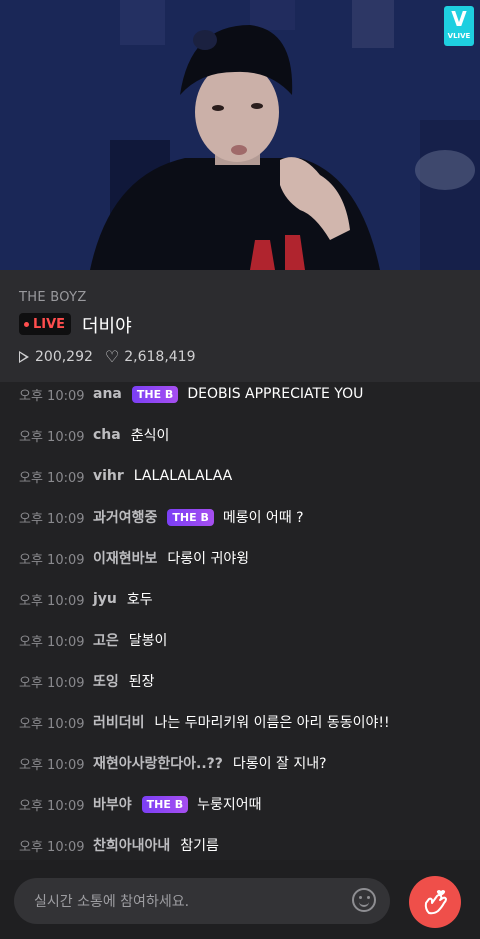  What do you see at coordinates (24, 356) in the screenshot?
I see `play-icon` at bounding box center [24, 356].